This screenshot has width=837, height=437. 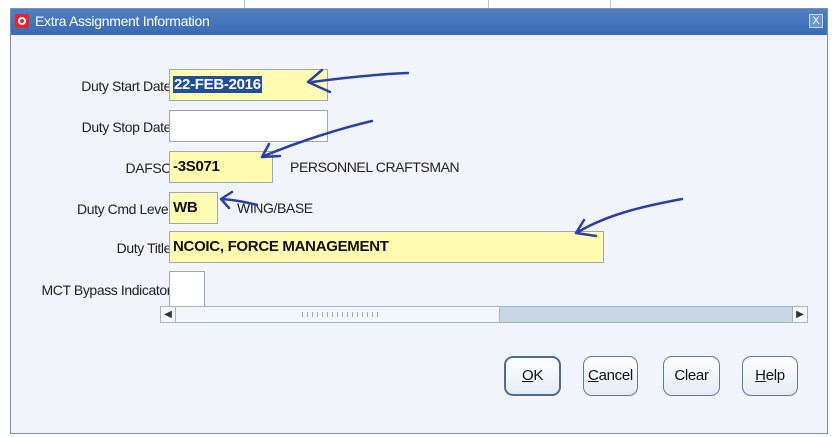 What do you see at coordinates (126, 86) in the screenshot?
I see `duty-start-date-label: Duty Start Date` at bounding box center [126, 86].